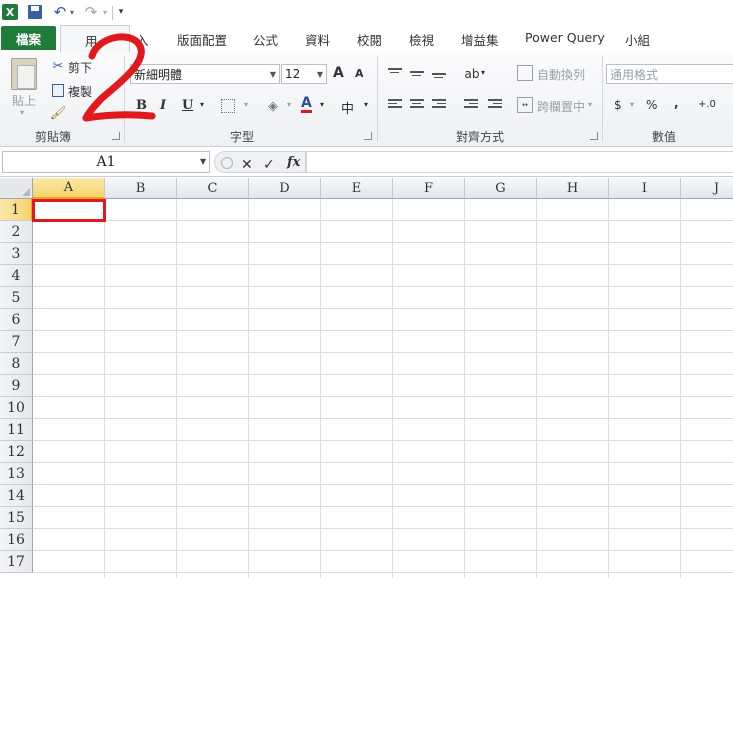 This screenshot has height=755, width=733. What do you see at coordinates (525, 105) in the screenshot?
I see `merge-center-icon: ↔` at bounding box center [525, 105].